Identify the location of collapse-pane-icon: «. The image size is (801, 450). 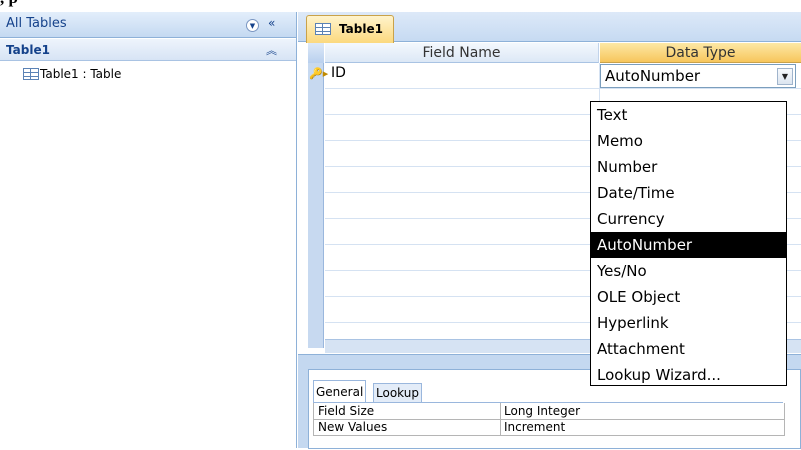
(271, 23).